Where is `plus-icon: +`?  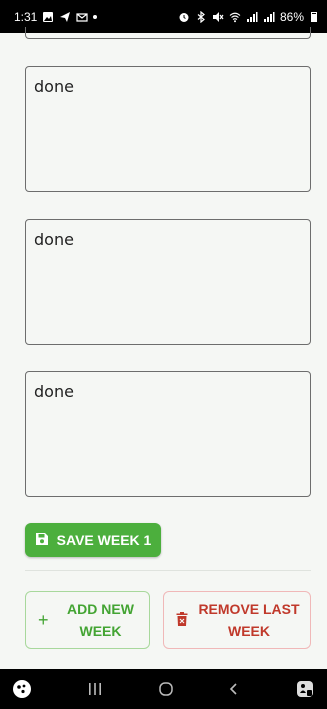
plus-icon: + is located at coordinates (43, 619).